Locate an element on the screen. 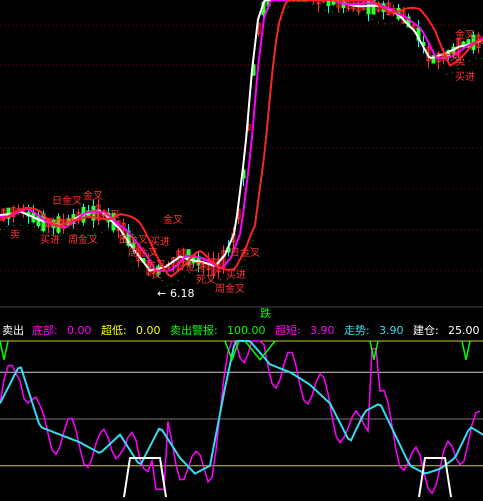  legend-label: 超短: is located at coordinates (288, 330).